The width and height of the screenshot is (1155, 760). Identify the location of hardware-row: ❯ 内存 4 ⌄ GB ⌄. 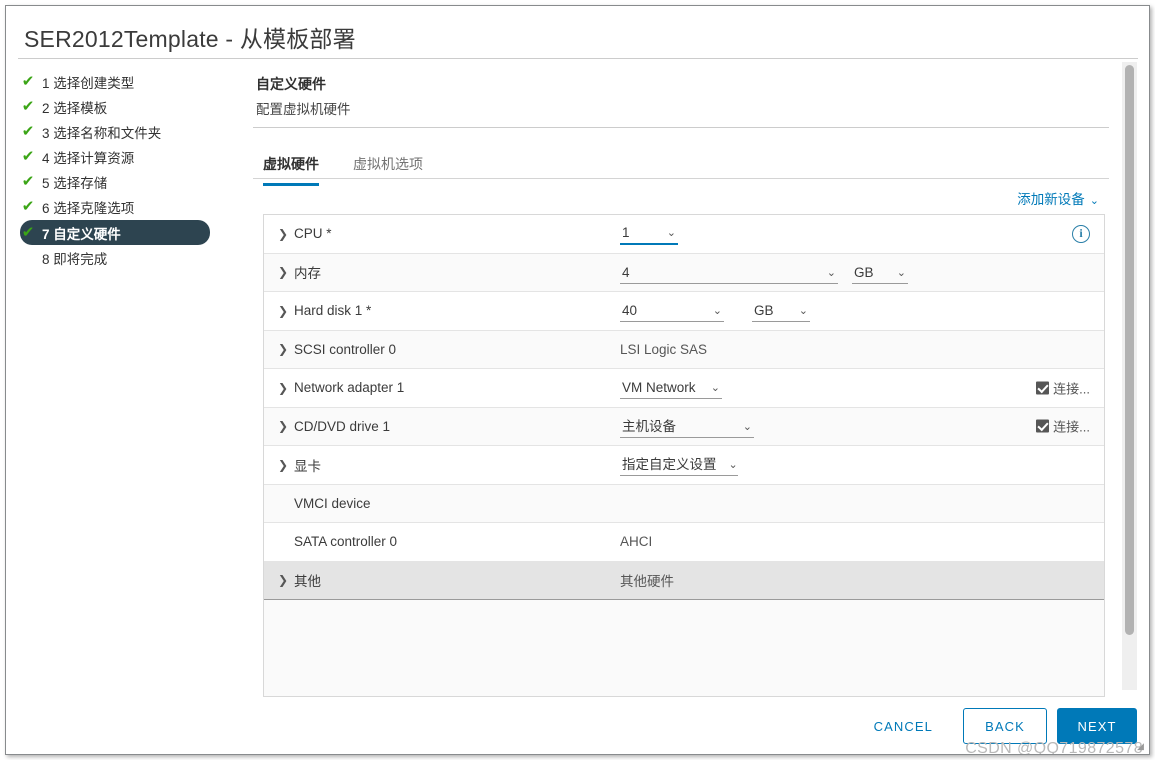
(684, 272).